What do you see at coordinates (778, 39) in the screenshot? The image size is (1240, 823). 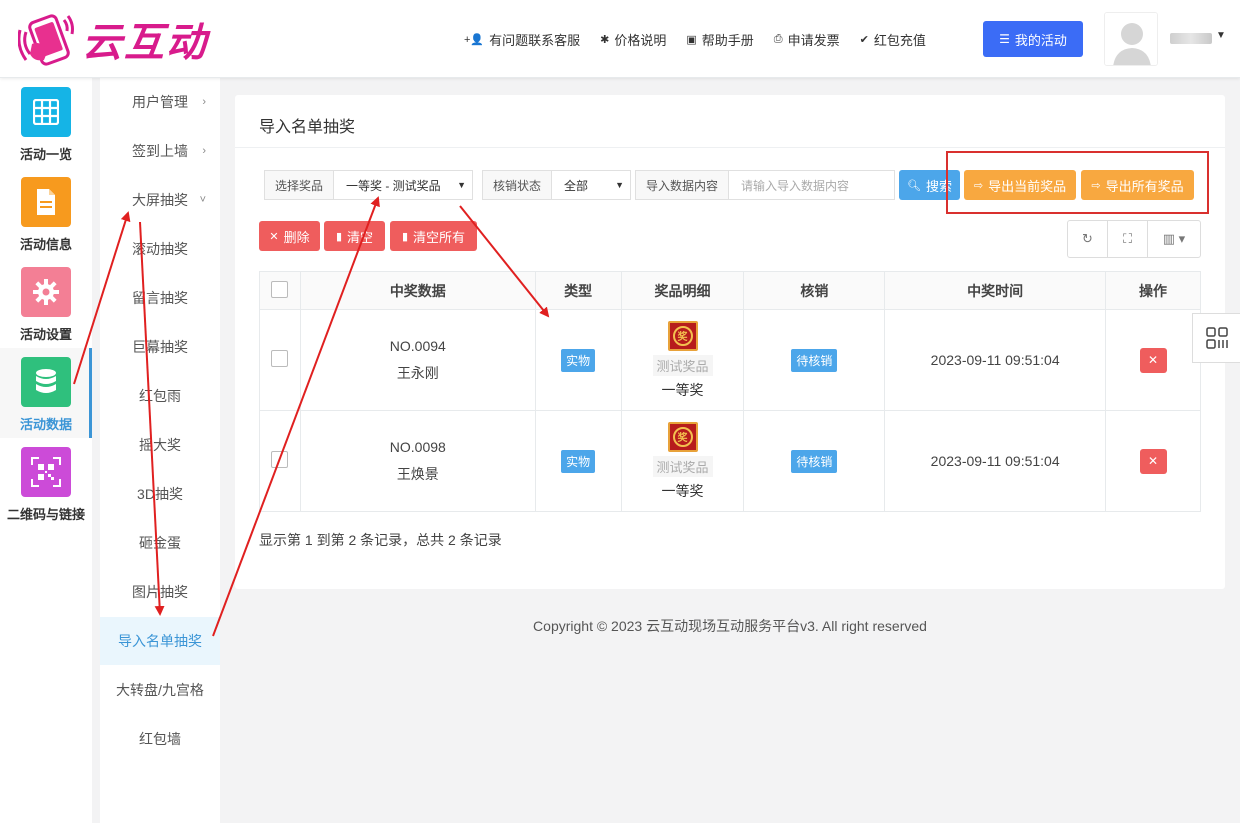 I see `printer-icon: ⎙` at bounding box center [778, 39].